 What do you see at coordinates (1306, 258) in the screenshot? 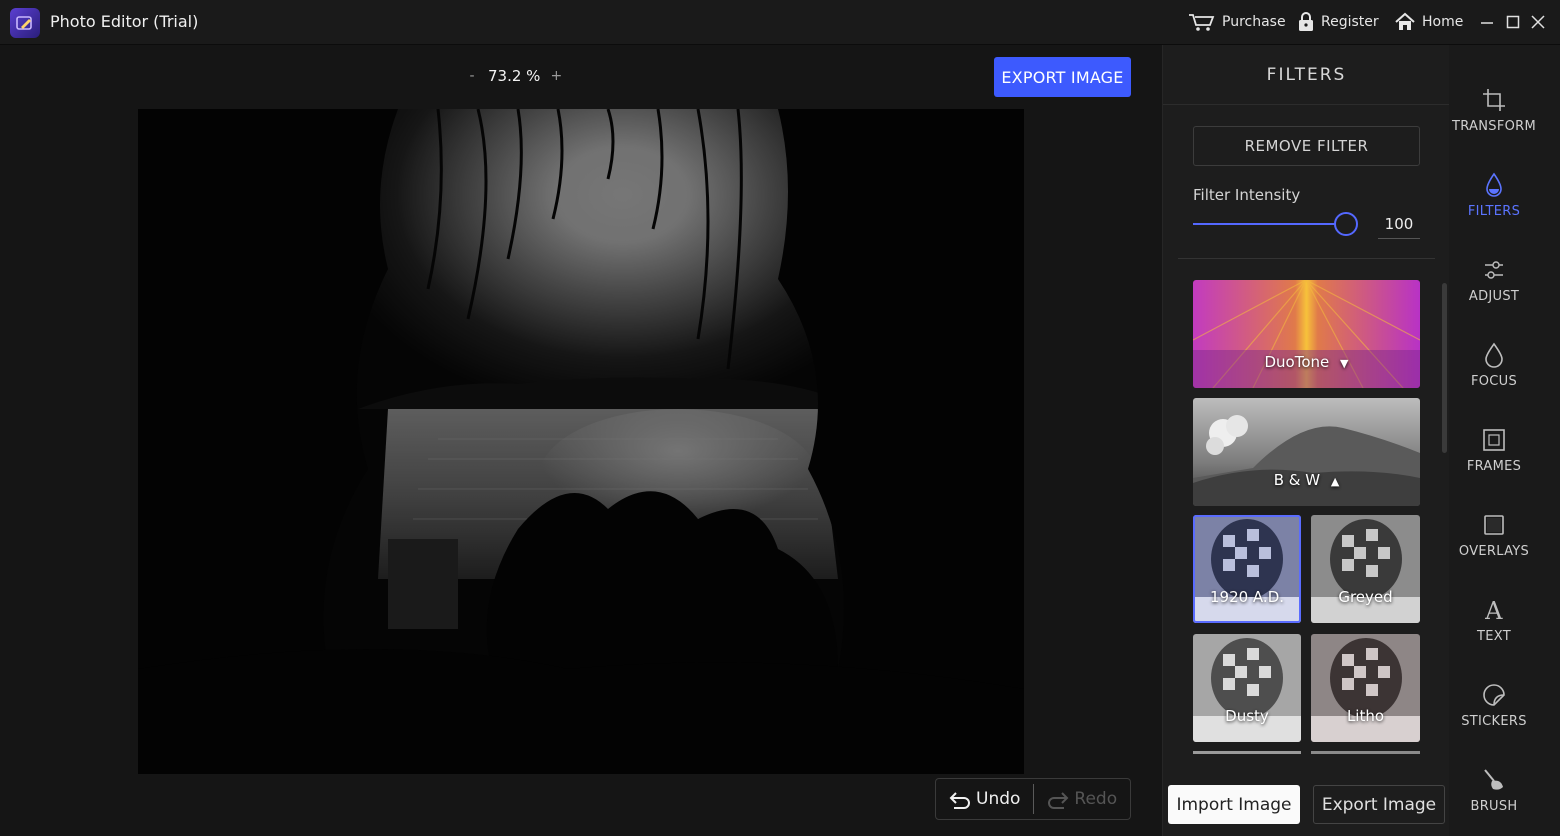
I see `panel-divider` at bounding box center [1306, 258].